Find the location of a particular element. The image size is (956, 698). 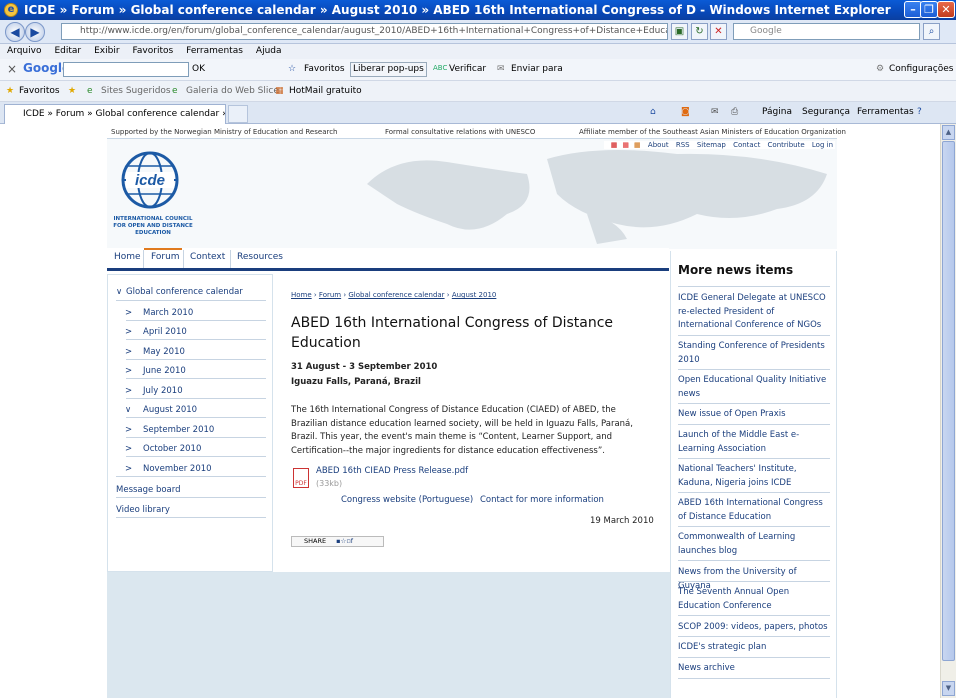

scroll-down-button: ▼ is located at coordinates (948, 688).